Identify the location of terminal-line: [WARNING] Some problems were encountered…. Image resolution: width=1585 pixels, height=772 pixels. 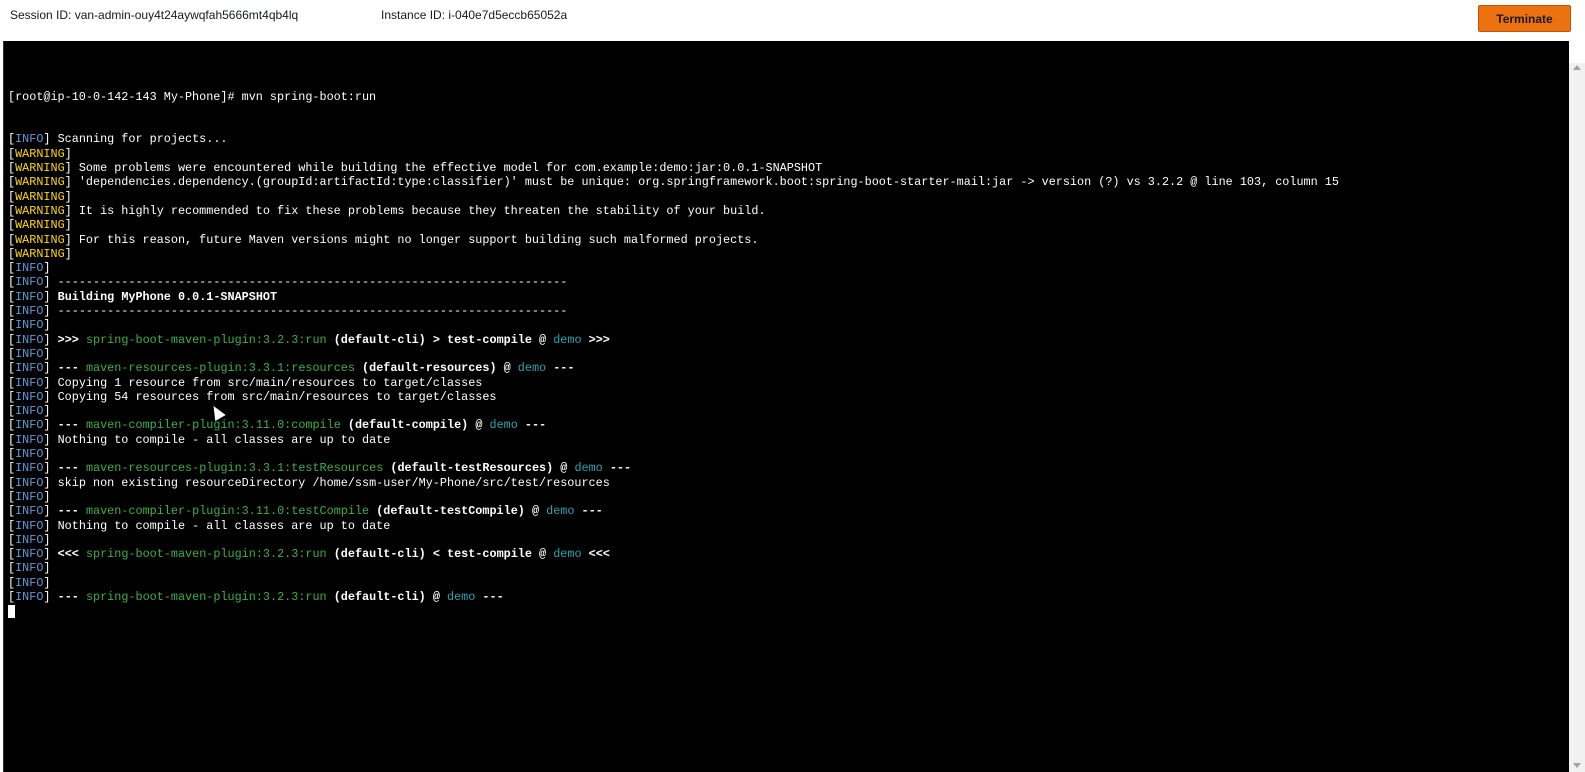
(415, 168).